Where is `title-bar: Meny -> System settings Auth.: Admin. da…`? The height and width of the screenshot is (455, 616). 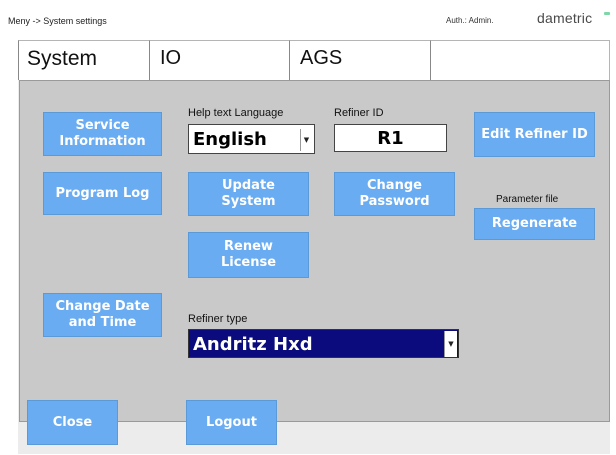 title-bar: Meny -> System settings Auth.: Admin. da… is located at coordinates (308, 20).